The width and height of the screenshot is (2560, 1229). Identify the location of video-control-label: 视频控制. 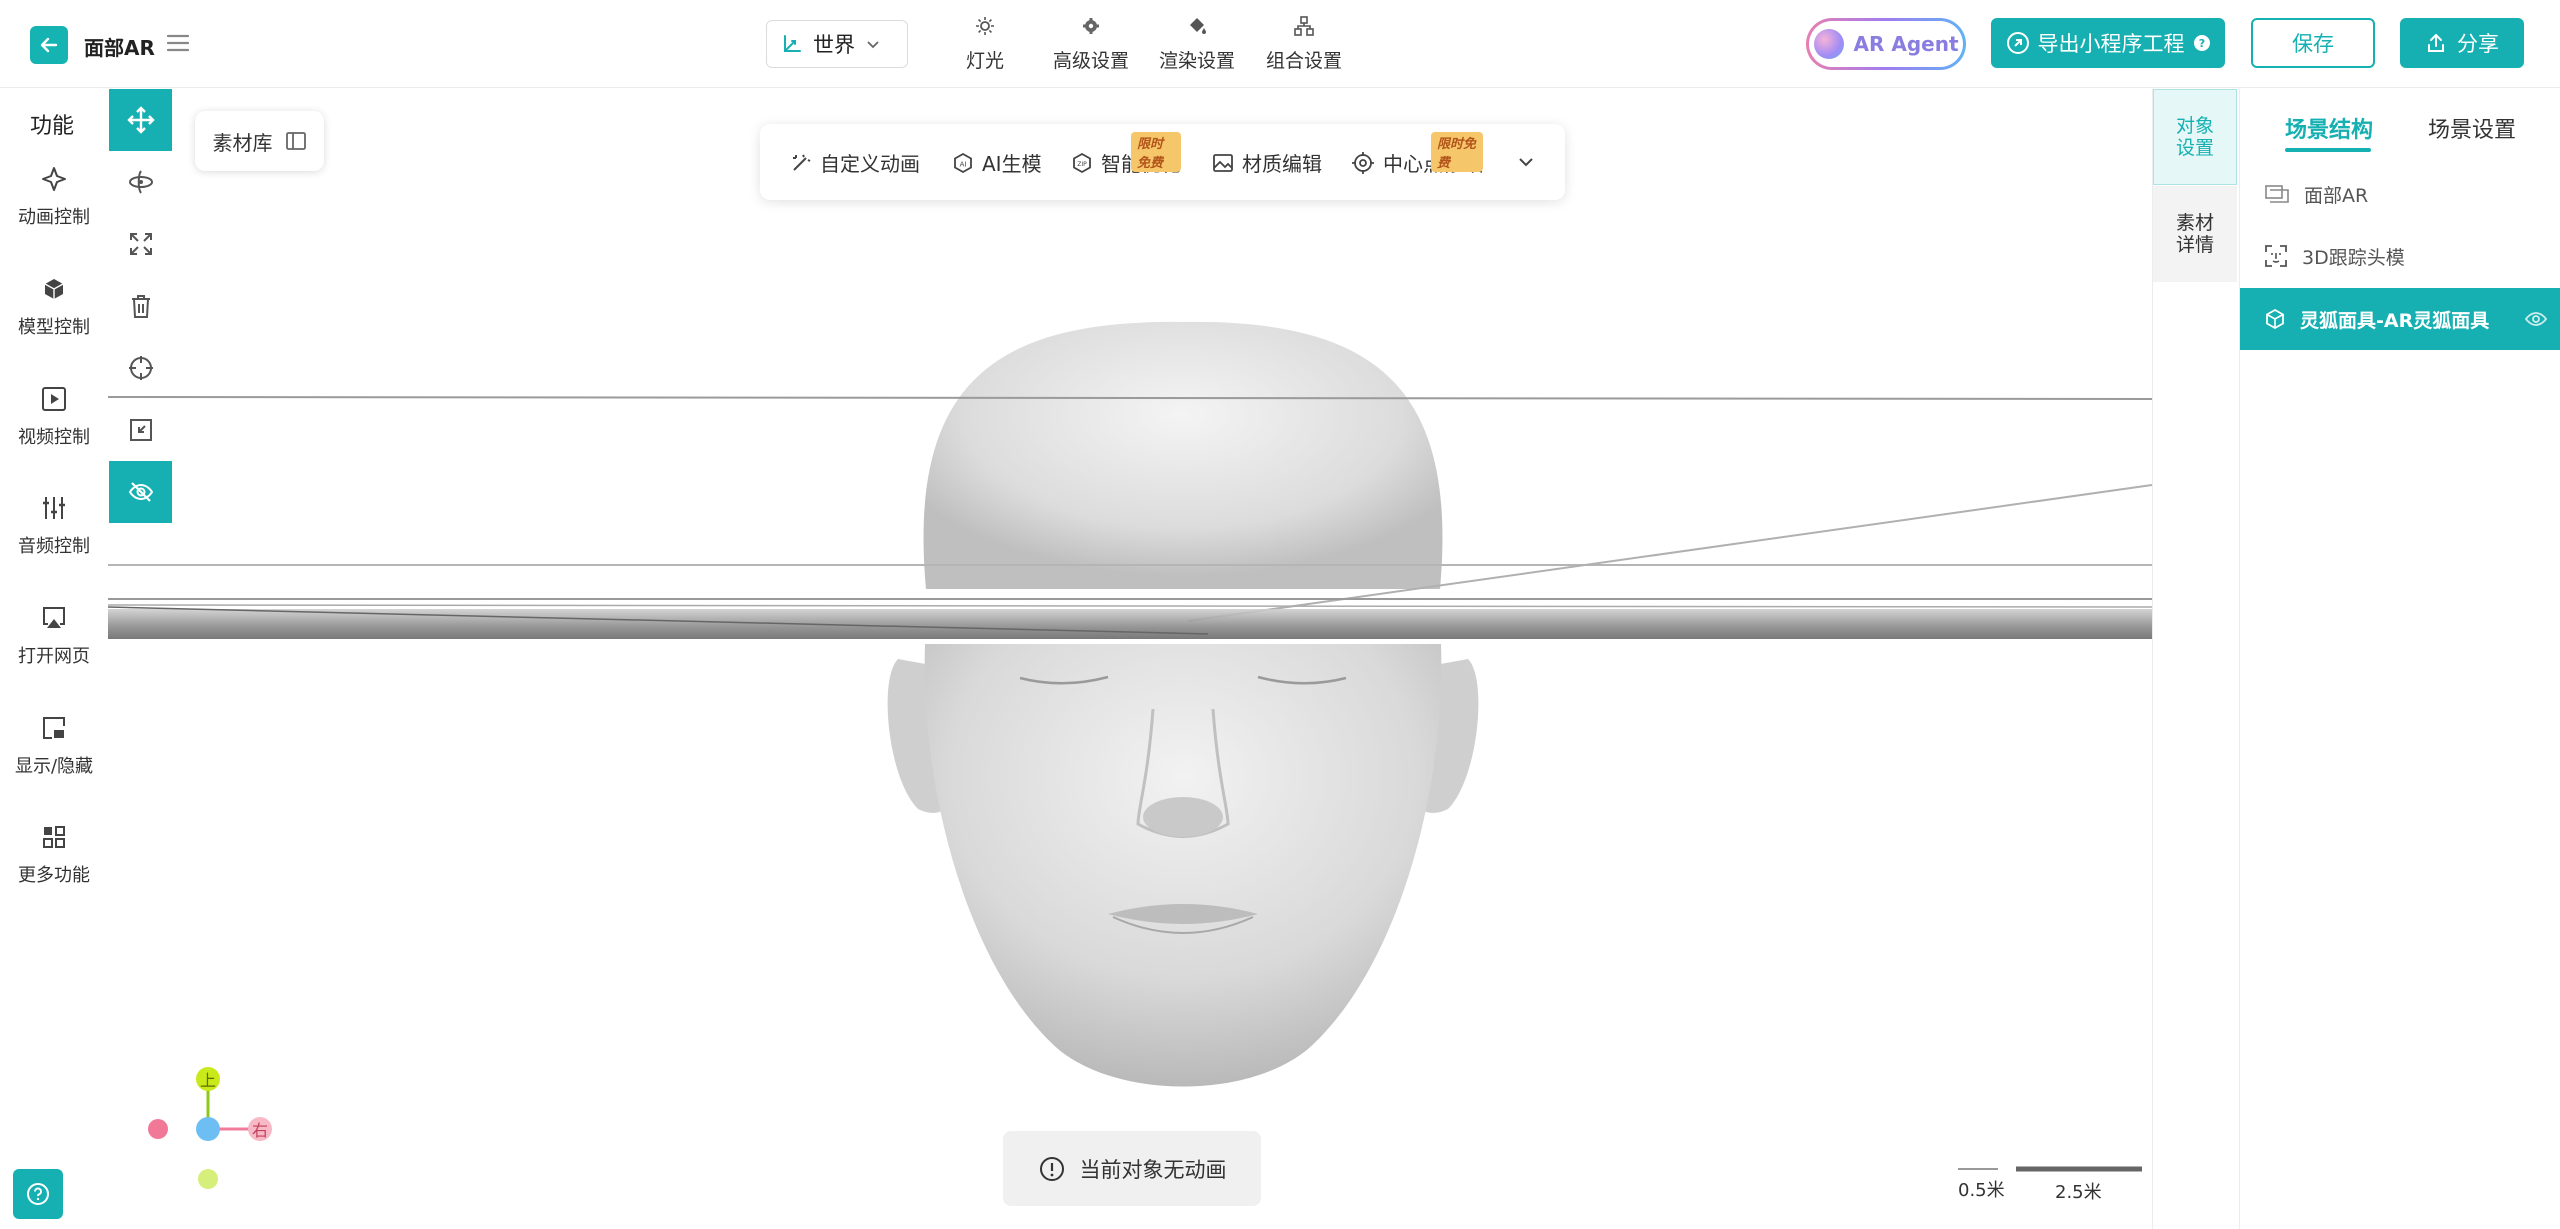
(54, 437).